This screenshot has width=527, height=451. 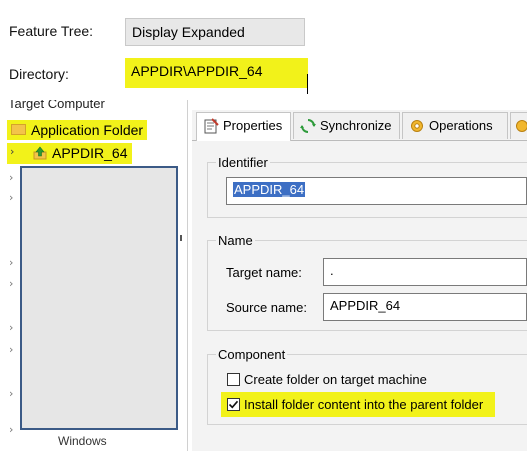 What do you see at coordinates (356, 125) in the screenshot?
I see `tab-label: Synchronize` at bounding box center [356, 125].